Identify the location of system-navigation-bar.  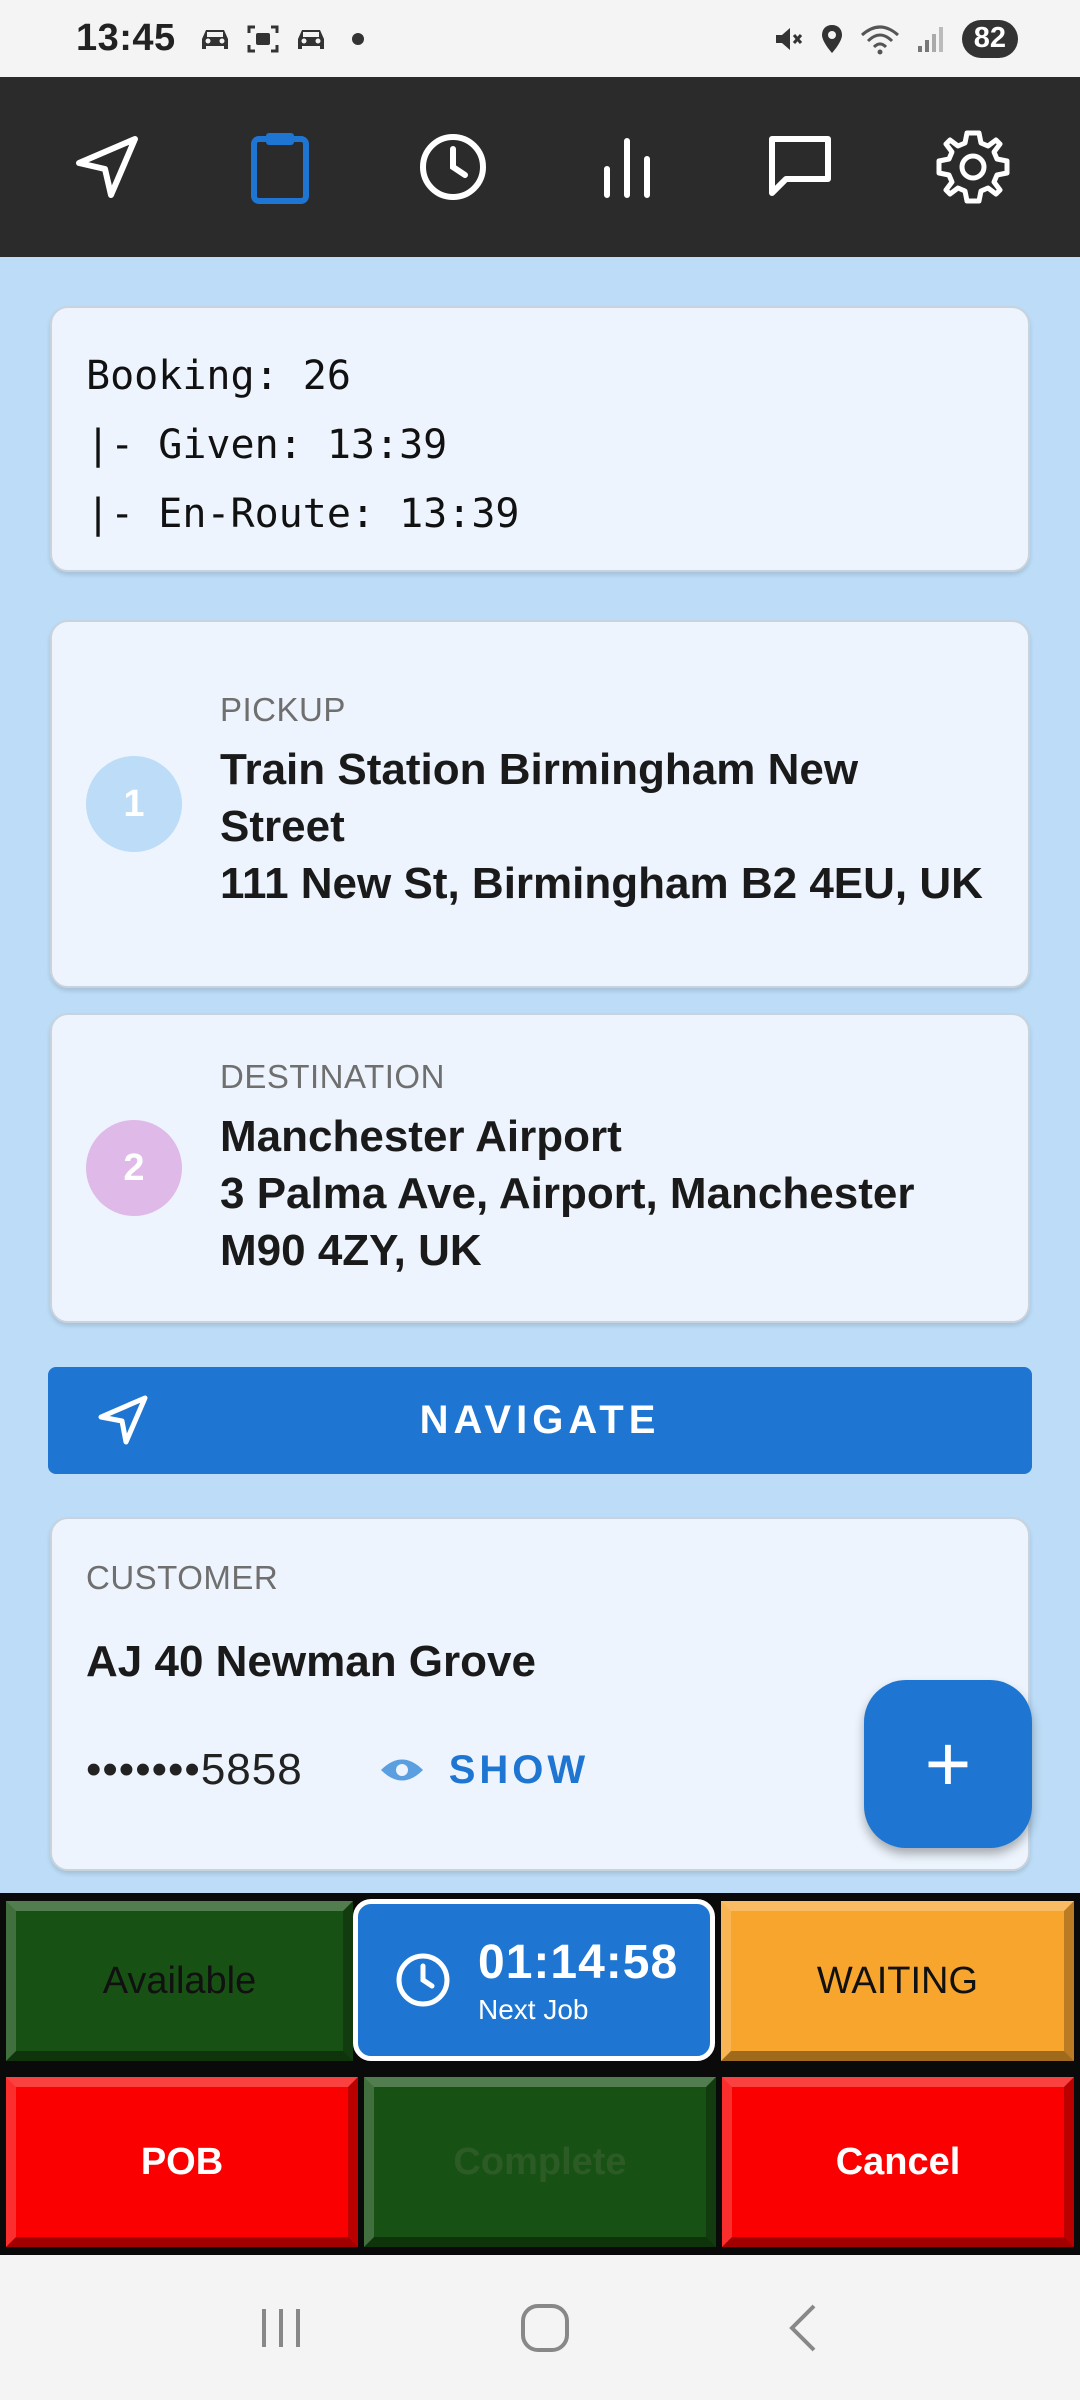
(540, 2327).